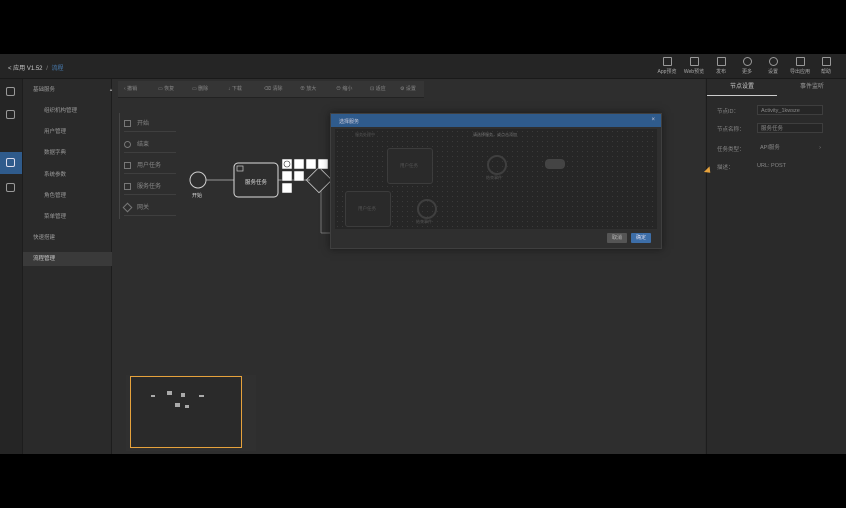  Describe the element at coordinates (72, 259) in the screenshot. I see `sidebar-item-process: 流程管理` at that location.